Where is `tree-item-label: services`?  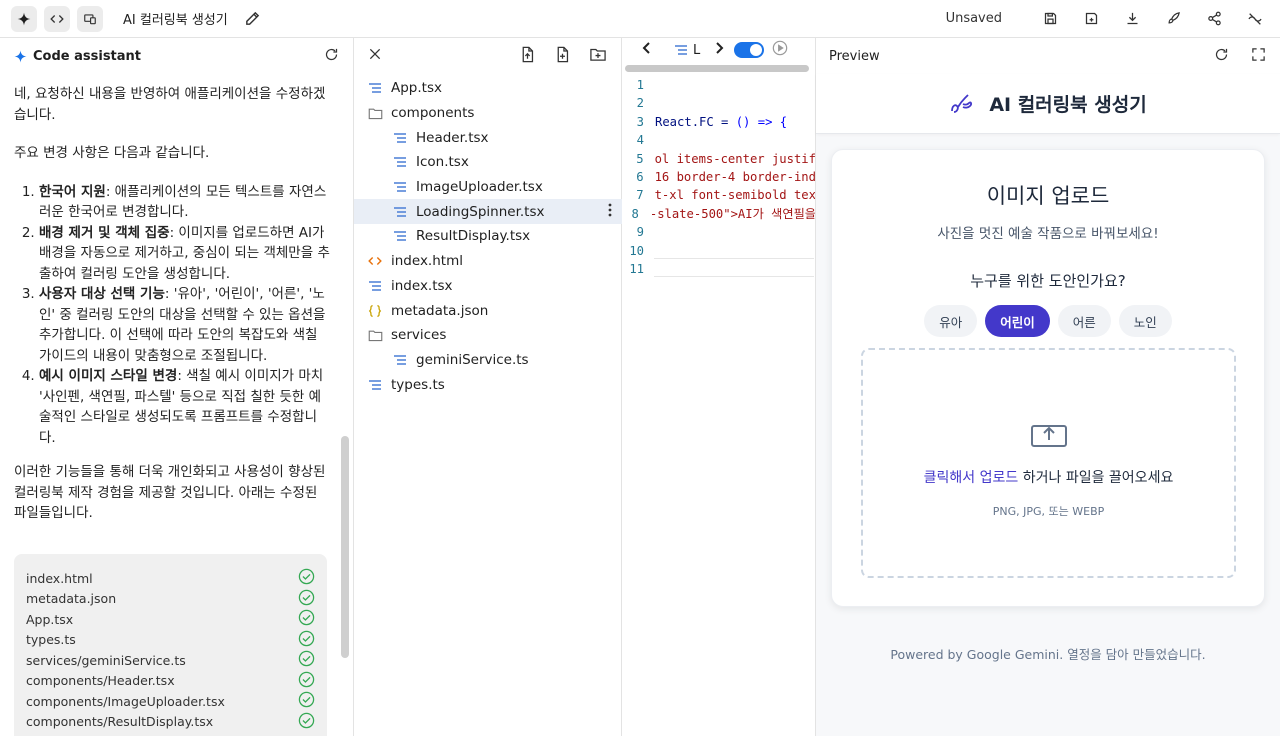 tree-item-label: services is located at coordinates (419, 335).